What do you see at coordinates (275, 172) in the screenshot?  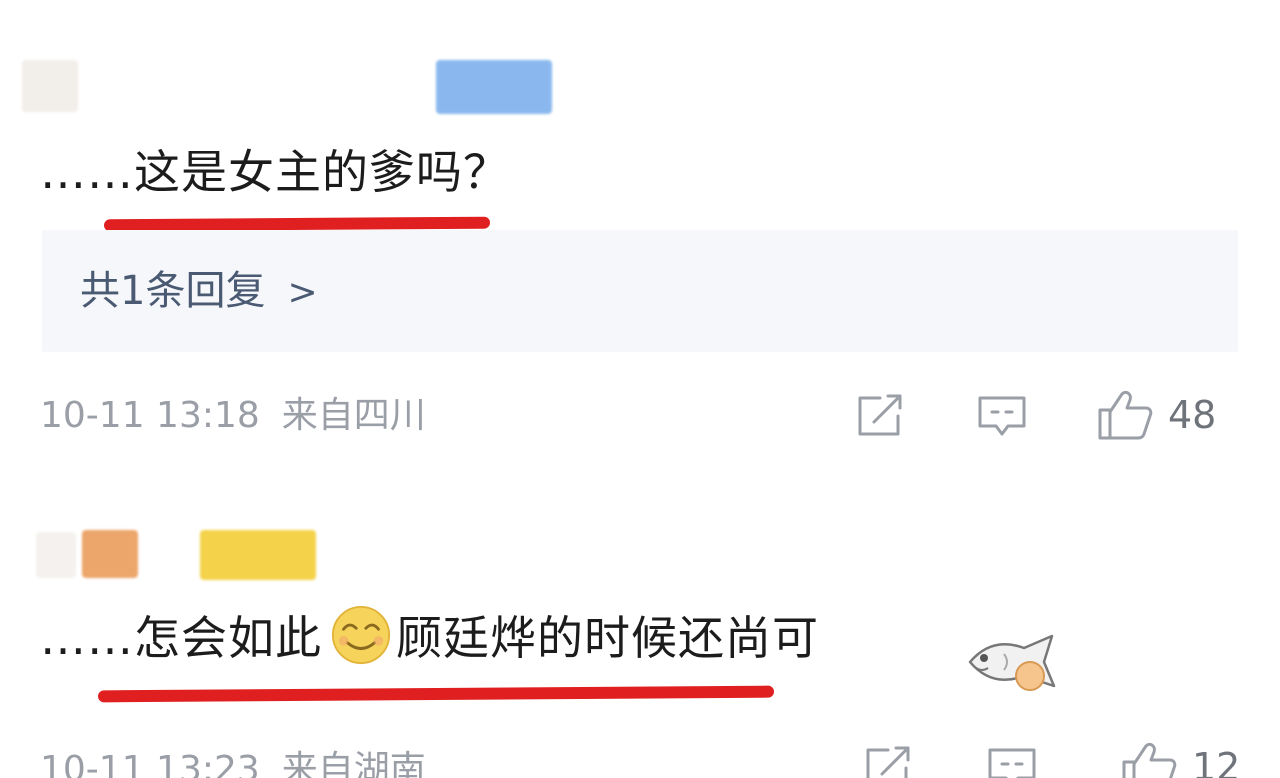 I see `comment-text: ……这是女主的爹吗？` at bounding box center [275, 172].